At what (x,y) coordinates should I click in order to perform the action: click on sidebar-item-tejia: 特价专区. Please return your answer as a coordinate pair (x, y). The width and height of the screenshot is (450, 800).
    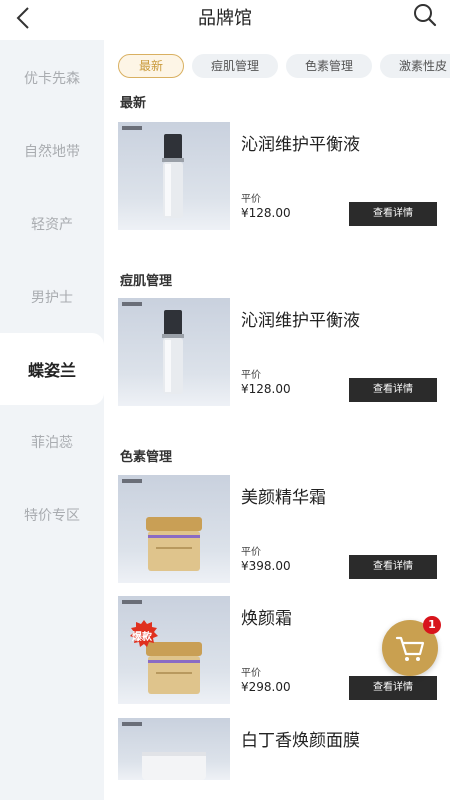
    Looking at the image, I should click on (52, 515).